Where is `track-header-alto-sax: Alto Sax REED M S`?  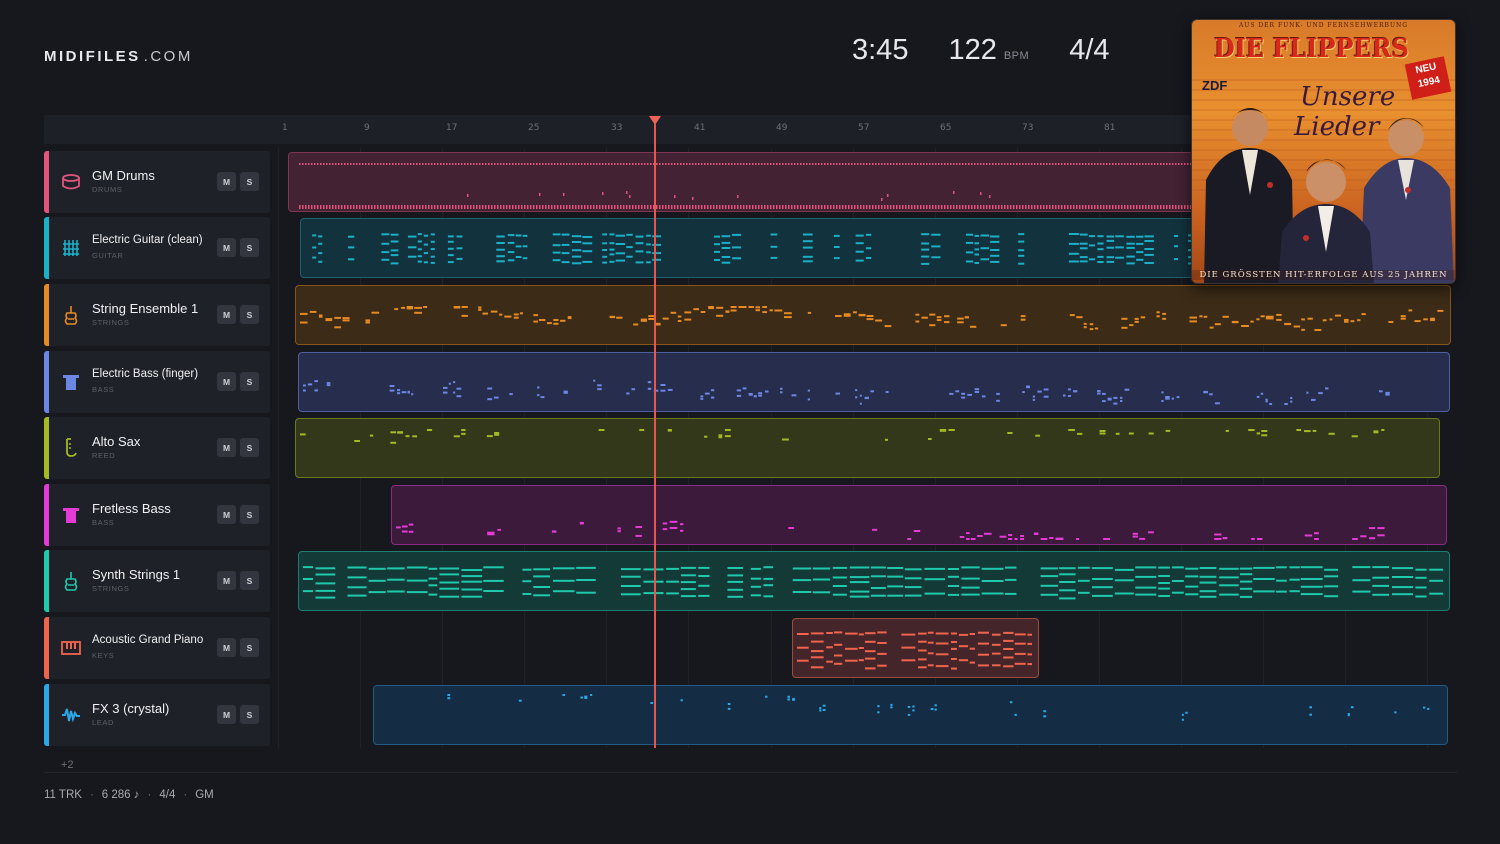
track-header-alto-sax: Alto Sax REED M S is located at coordinates (157, 448).